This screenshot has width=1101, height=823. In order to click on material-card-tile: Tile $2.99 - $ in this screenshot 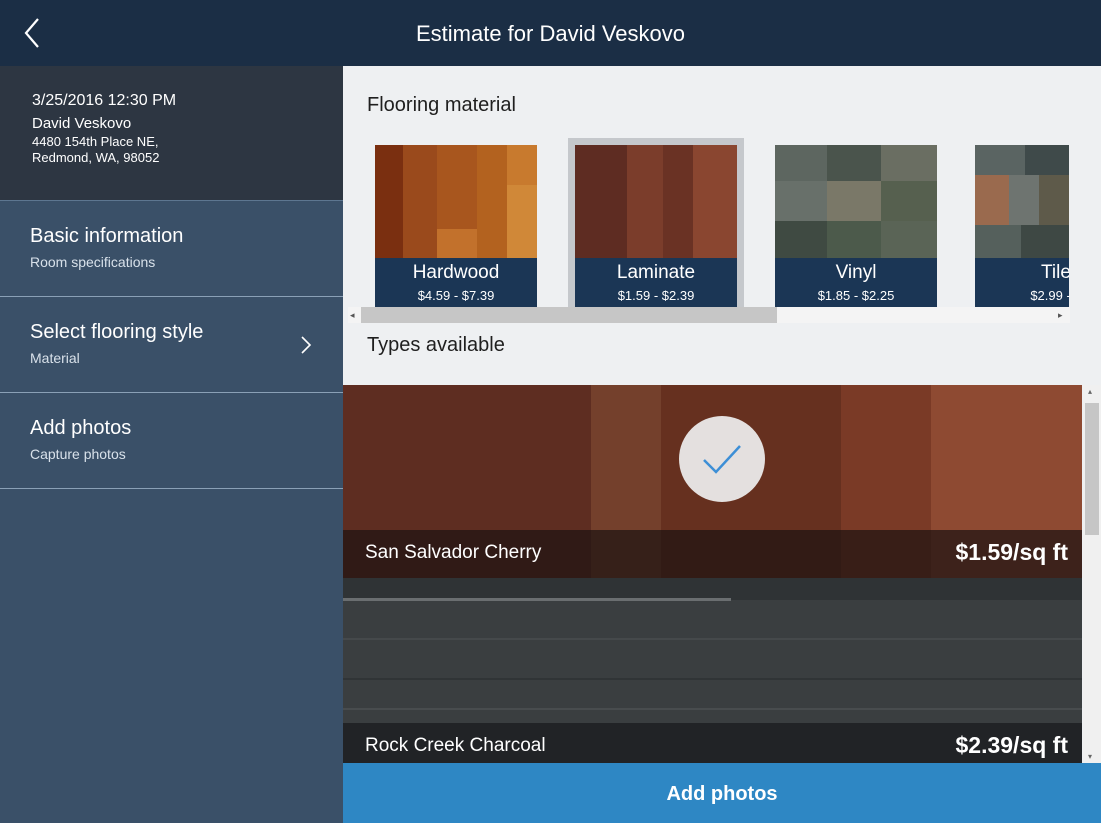, I will do `click(1022, 226)`.